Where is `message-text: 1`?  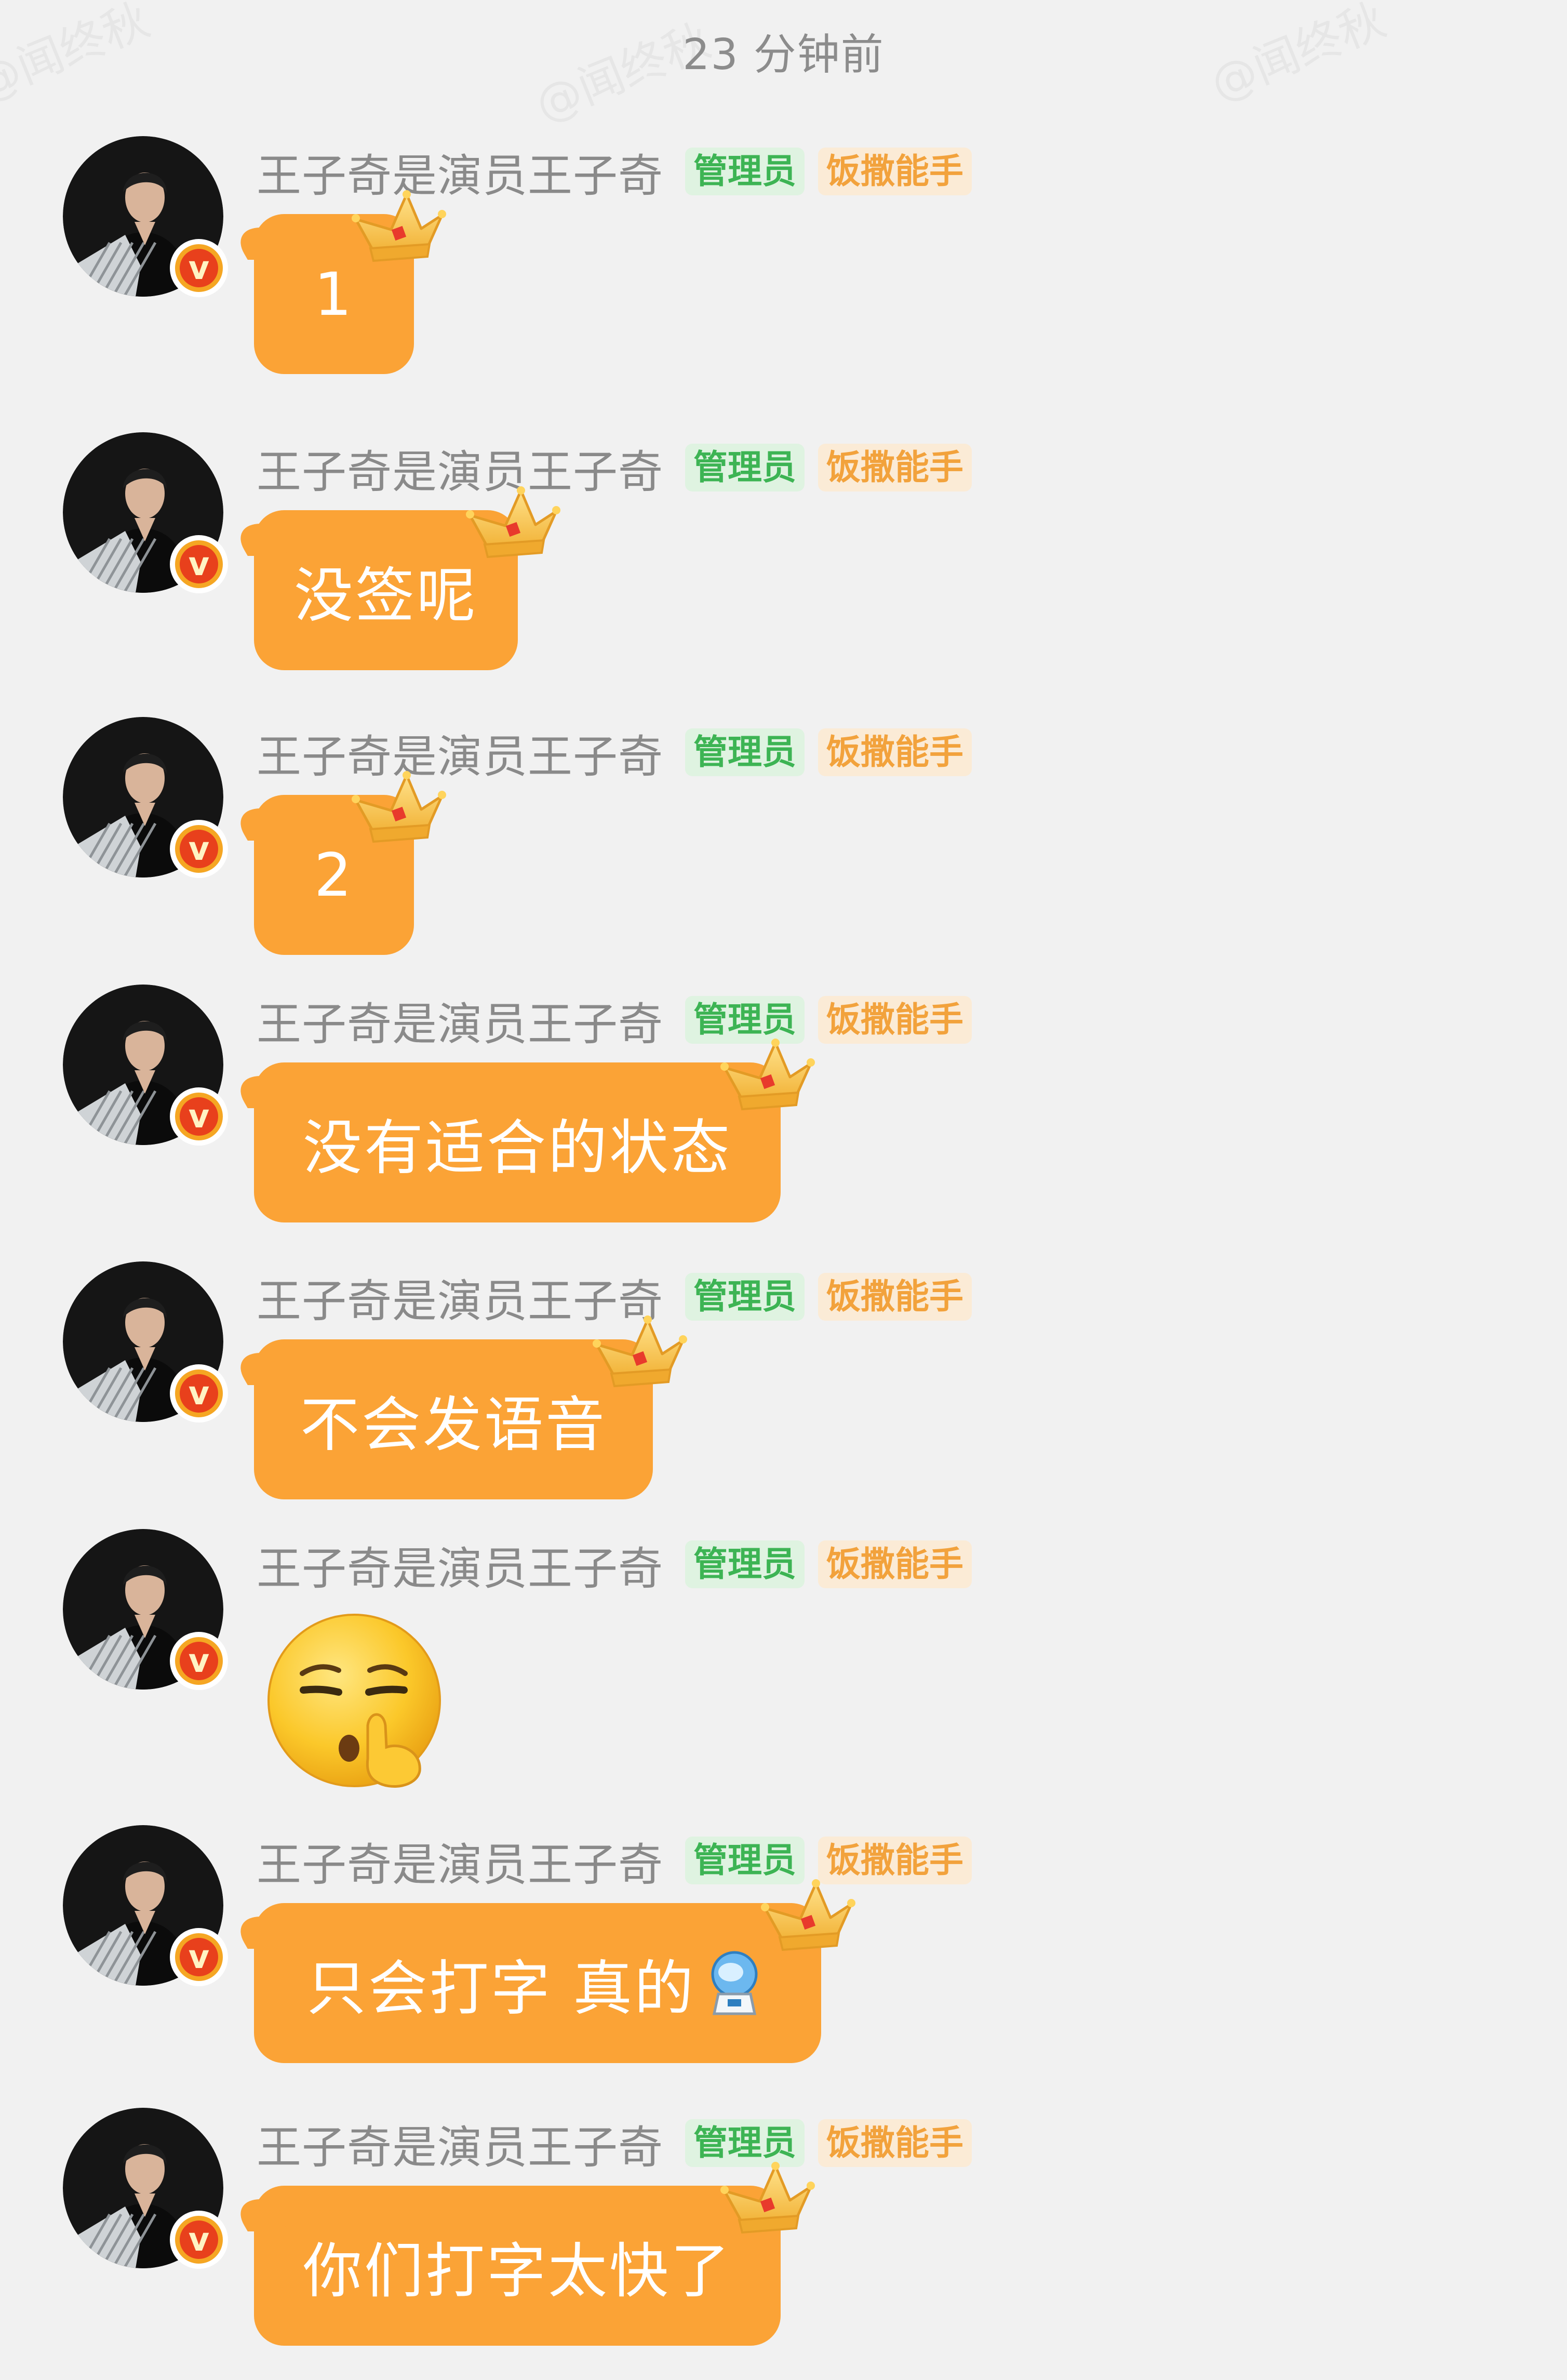
message-text: 1 is located at coordinates (334, 294).